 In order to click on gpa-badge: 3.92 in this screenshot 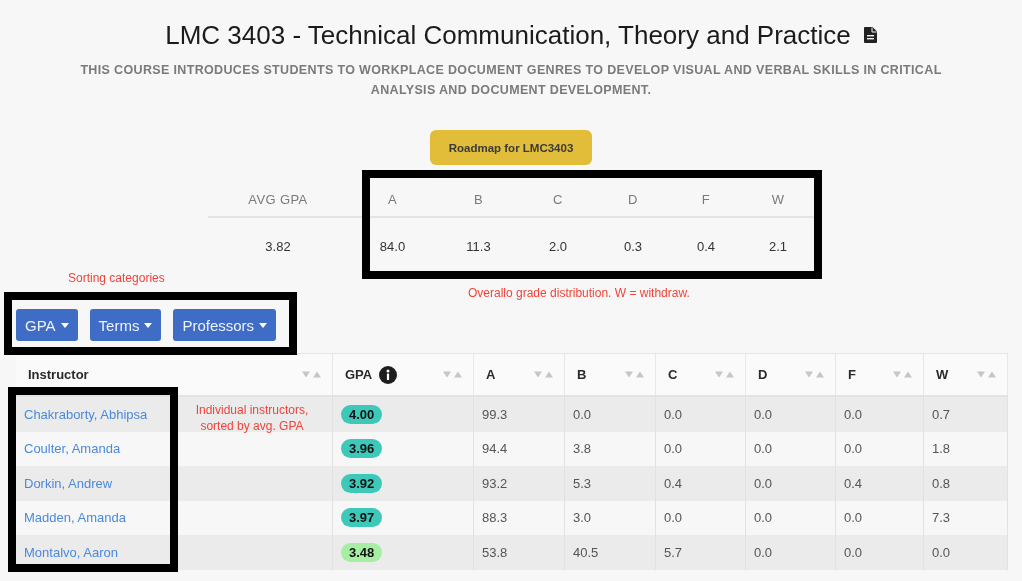, I will do `click(362, 483)`.